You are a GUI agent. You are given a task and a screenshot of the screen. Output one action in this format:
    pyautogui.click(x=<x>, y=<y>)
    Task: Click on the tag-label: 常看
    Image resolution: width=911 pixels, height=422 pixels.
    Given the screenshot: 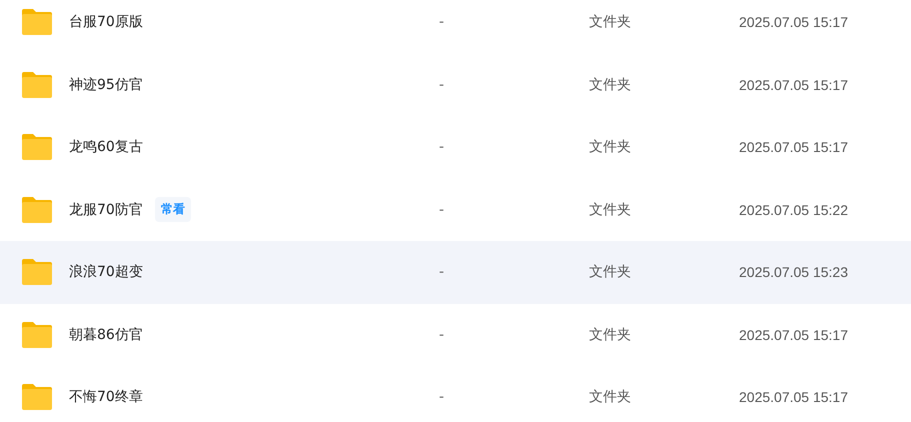 What is the action you would take?
    pyautogui.click(x=172, y=209)
    